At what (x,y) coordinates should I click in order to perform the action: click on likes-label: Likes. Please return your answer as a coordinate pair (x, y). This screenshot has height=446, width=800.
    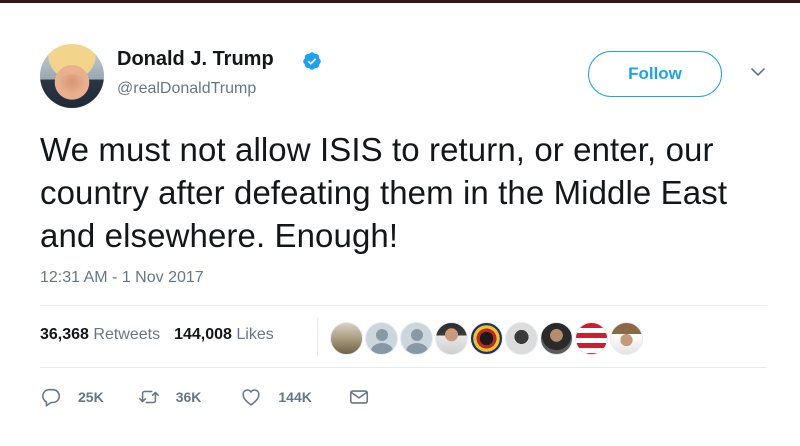
    Looking at the image, I should click on (255, 334).